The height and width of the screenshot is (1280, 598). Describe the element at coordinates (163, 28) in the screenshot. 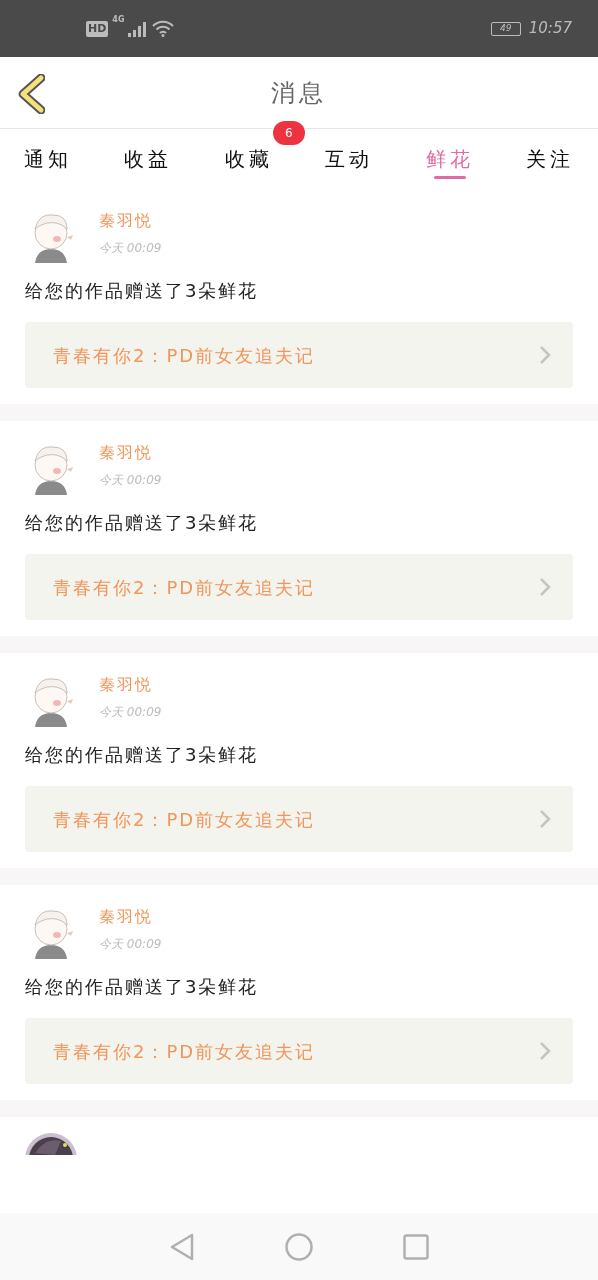

I see `wifi-icon` at that location.